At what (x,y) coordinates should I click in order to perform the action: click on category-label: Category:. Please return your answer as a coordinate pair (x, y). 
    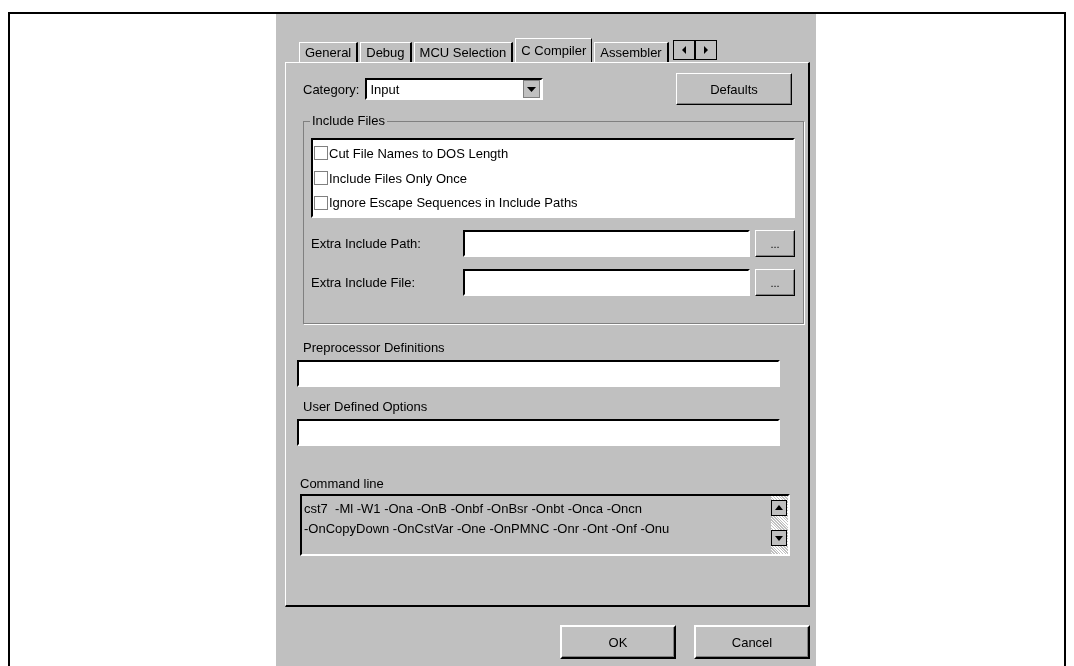
    Looking at the image, I should click on (331, 89).